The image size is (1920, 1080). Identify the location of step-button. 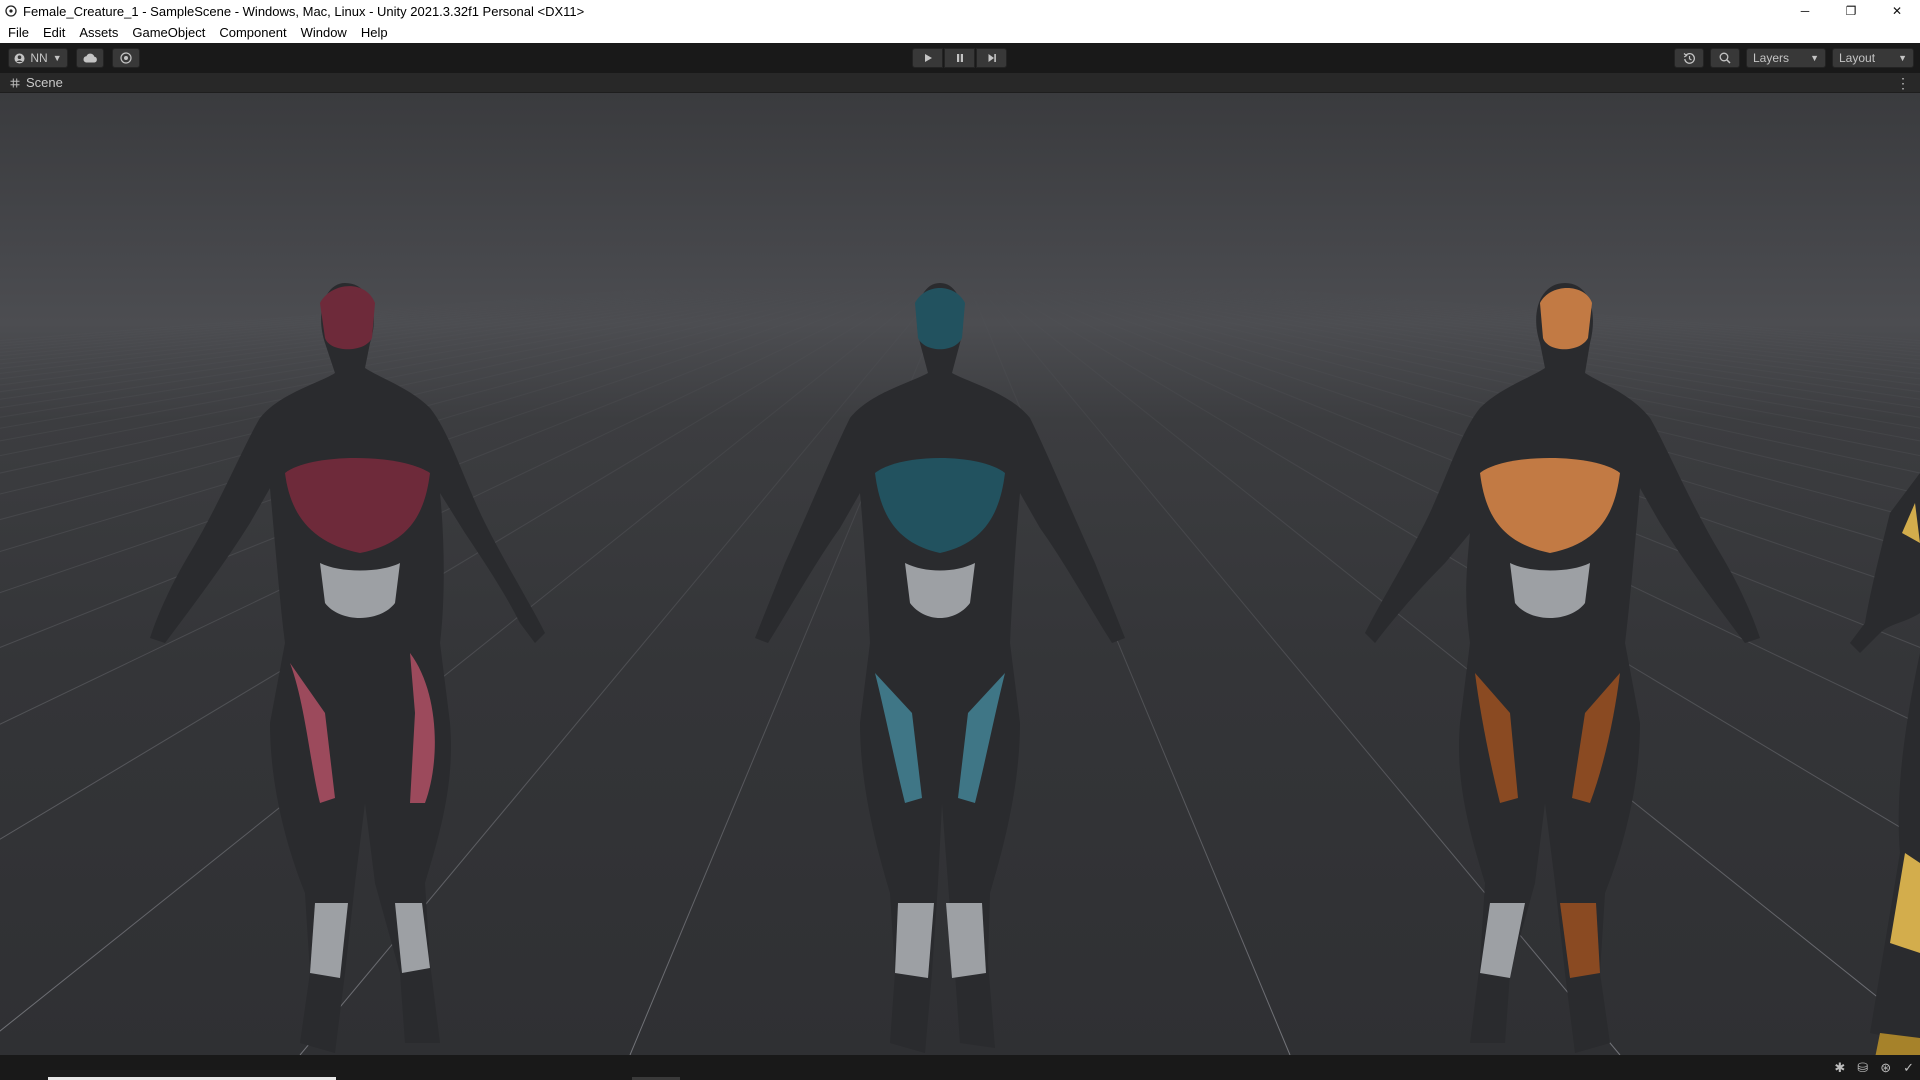
(991, 58).